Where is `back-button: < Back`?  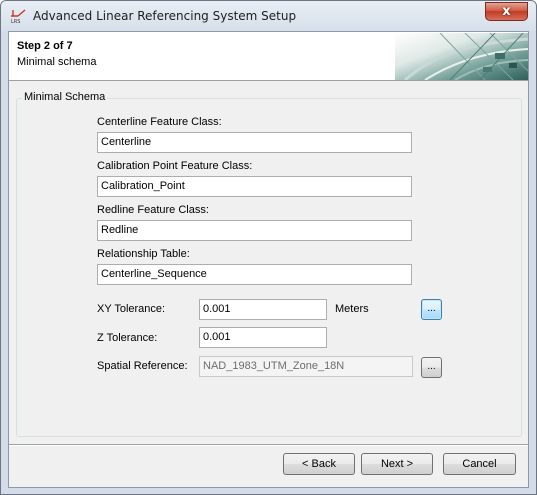
back-button: < Back is located at coordinates (319, 464).